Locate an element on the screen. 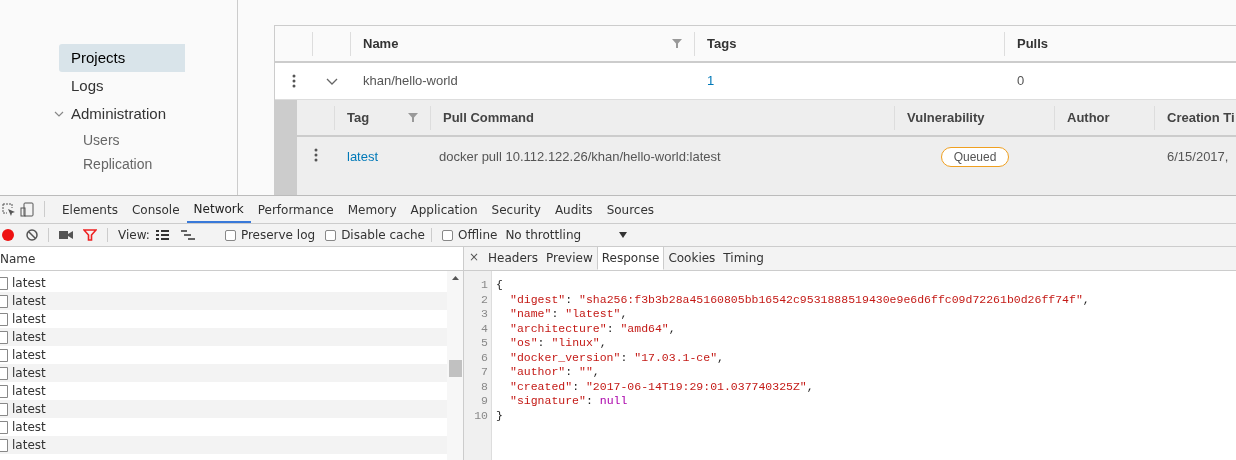 The height and width of the screenshot is (460, 1236). device-icon is located at coordinates (27, 209).